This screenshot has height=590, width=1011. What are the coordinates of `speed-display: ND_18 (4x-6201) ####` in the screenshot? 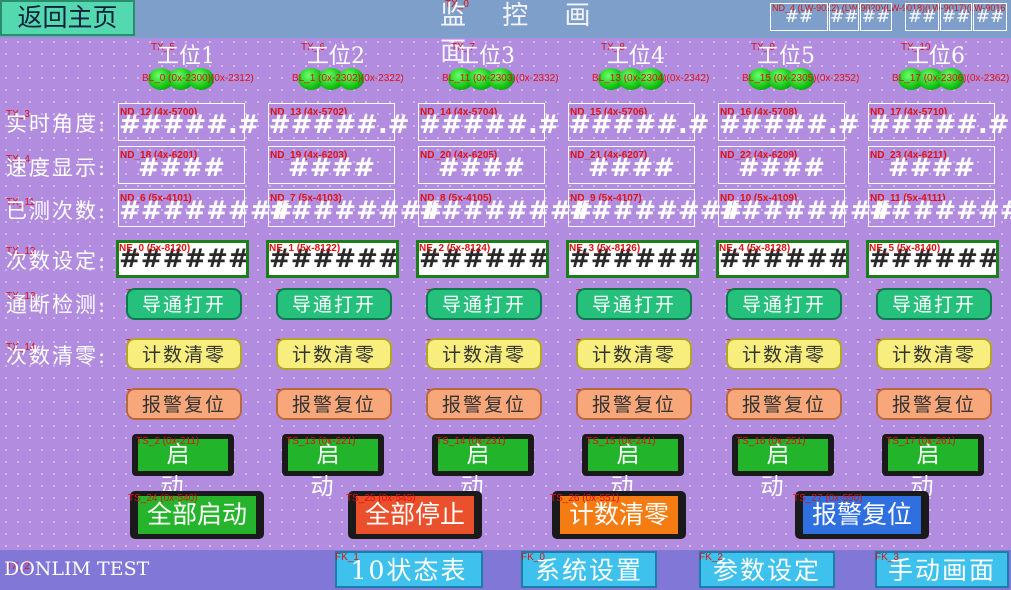 It's located at (181, 165).